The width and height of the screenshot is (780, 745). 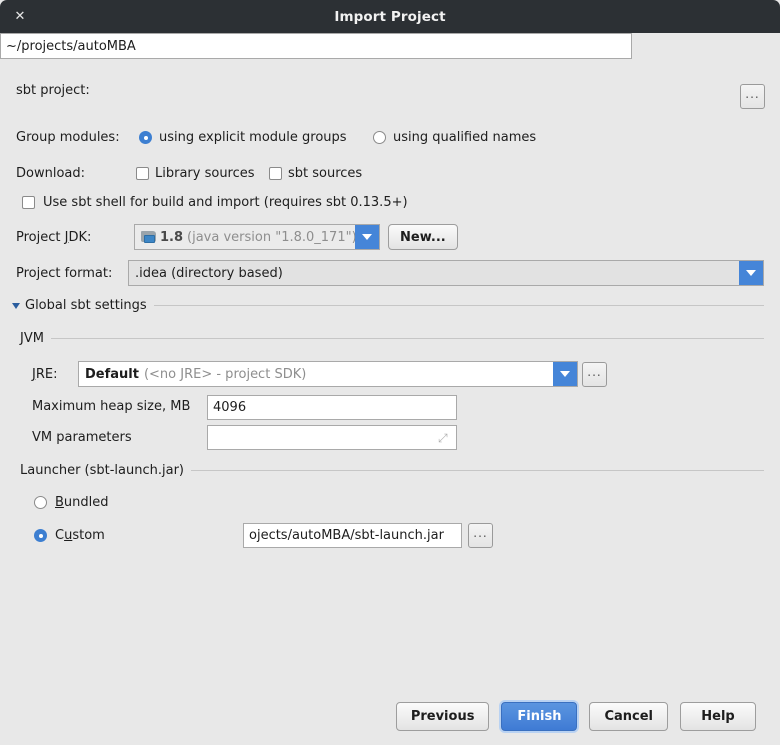 I want to click on sbt-project-label: sbt project:, so click(x=53, y=90).